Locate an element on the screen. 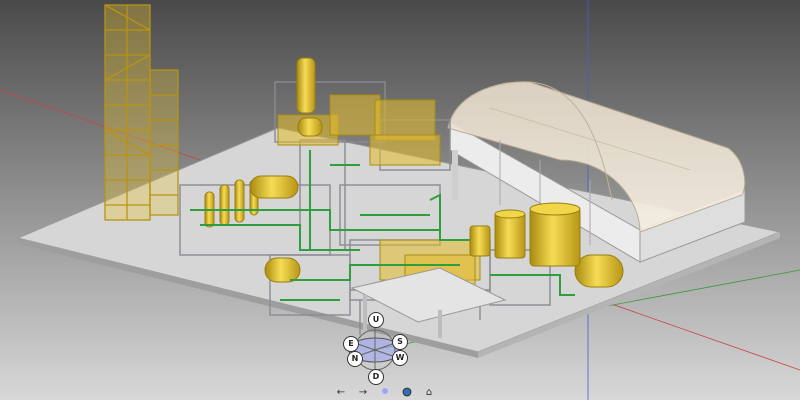  globe-icon is located at coordinates (407, 393).